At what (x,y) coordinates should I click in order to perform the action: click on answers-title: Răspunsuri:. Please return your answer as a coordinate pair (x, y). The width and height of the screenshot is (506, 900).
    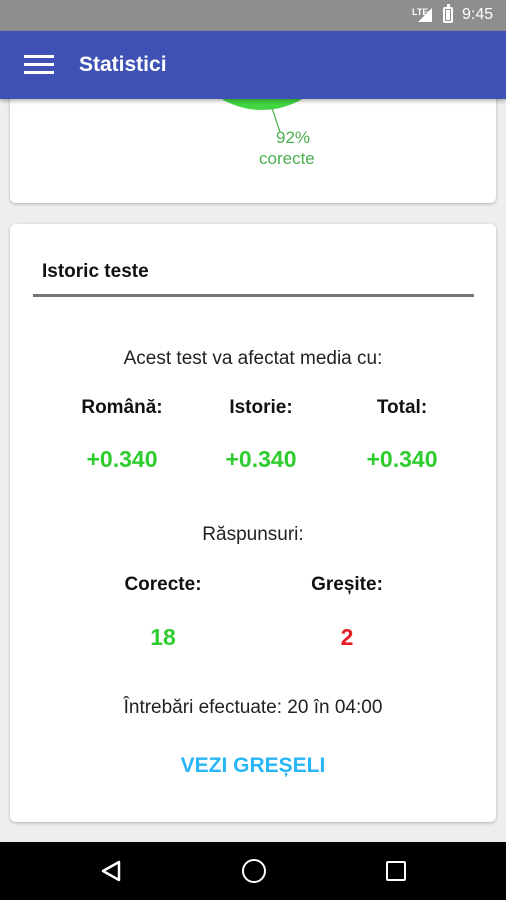
    Looking at the image, I should click on (253, 534).